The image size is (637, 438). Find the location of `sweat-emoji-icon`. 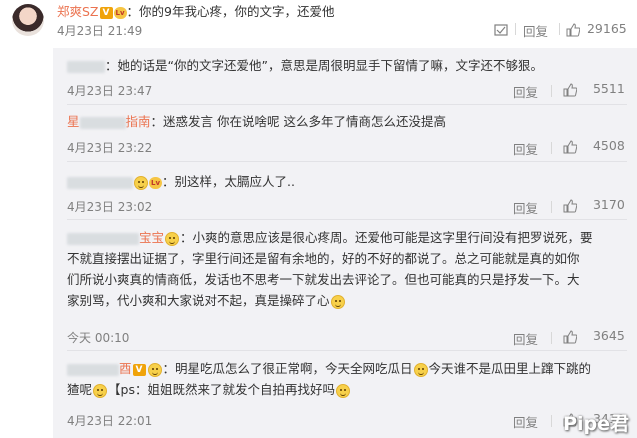

sweat-emoji-icon is located at coordinates (337, 301).